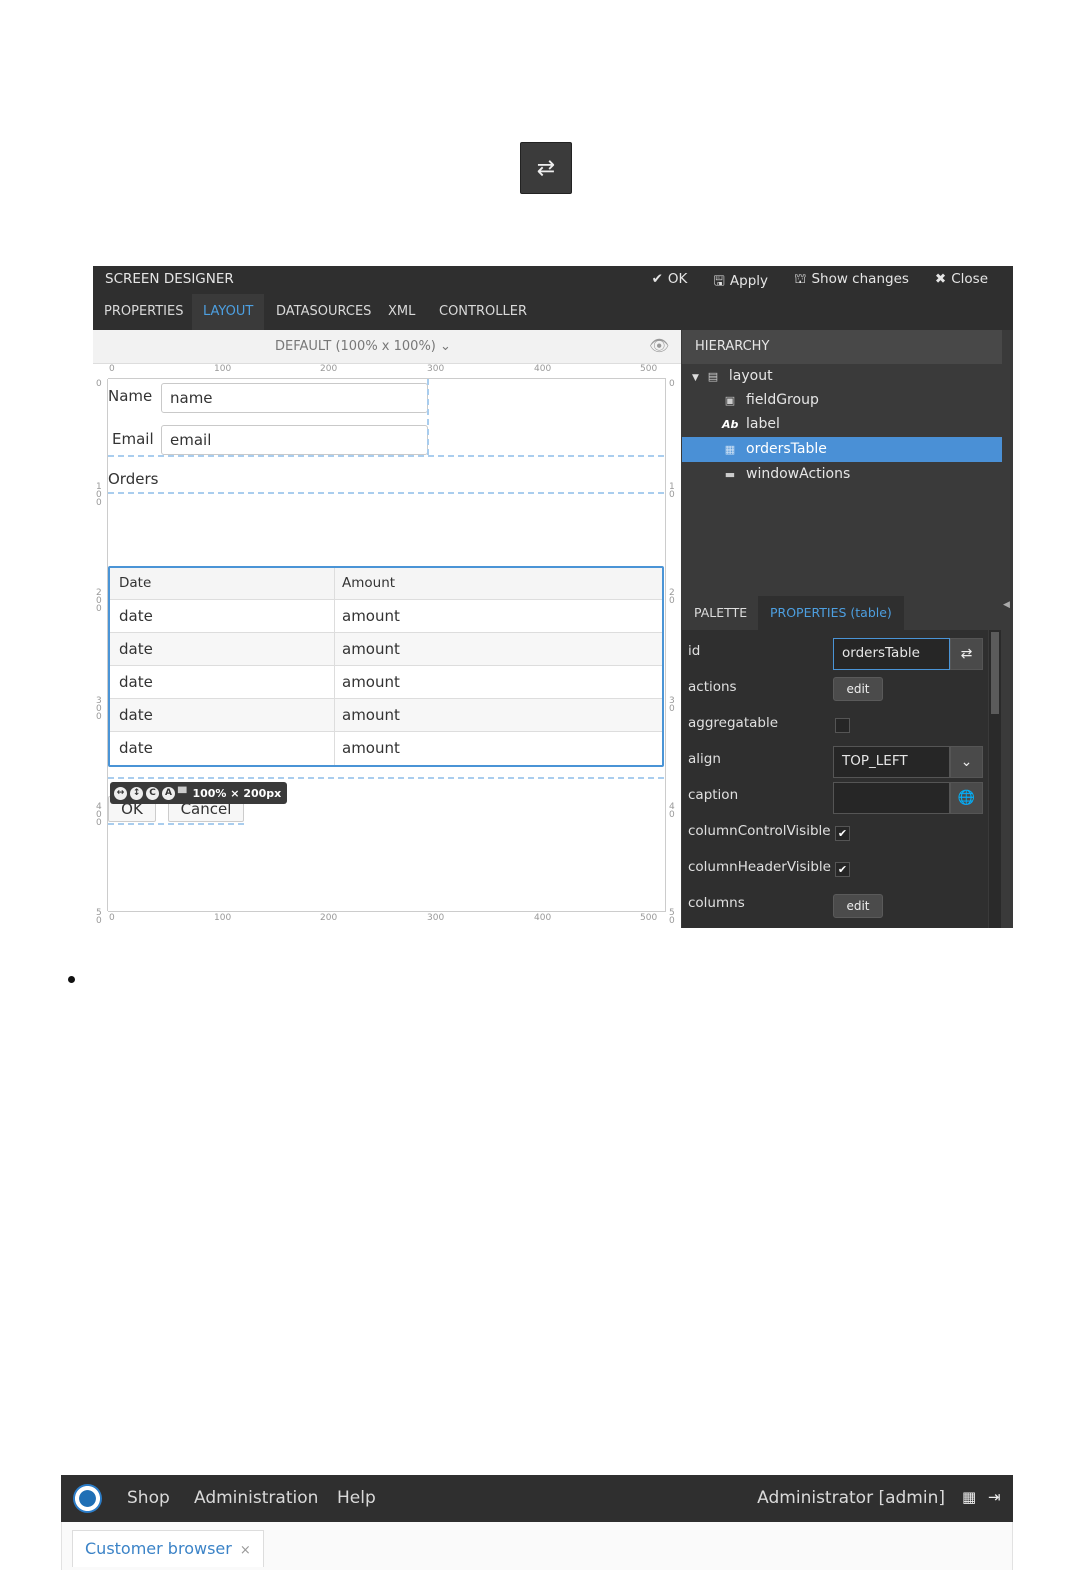 The height and width of the screenshot is (1570, 1075). I want to click on window-actions-icon: ▬, so click(730, 474).